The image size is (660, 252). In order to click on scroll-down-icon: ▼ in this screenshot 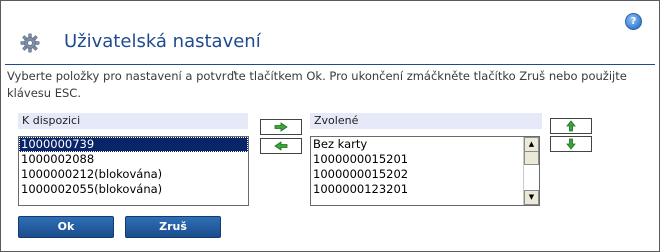, I will do `click(531, 197)`.